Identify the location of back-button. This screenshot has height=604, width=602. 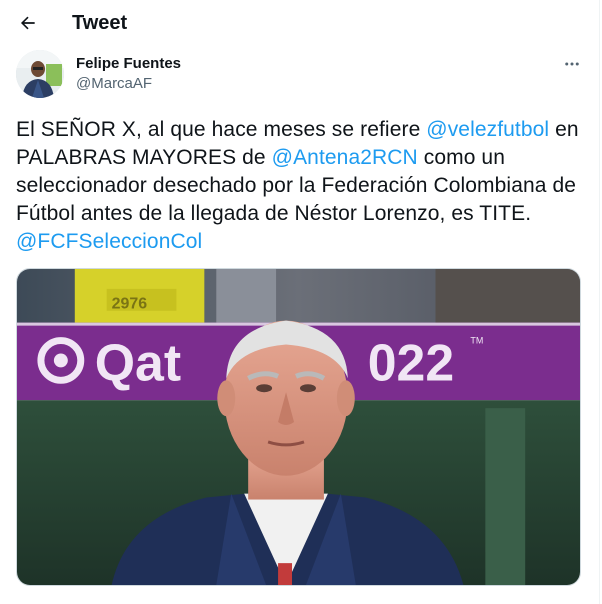
(28, 23).